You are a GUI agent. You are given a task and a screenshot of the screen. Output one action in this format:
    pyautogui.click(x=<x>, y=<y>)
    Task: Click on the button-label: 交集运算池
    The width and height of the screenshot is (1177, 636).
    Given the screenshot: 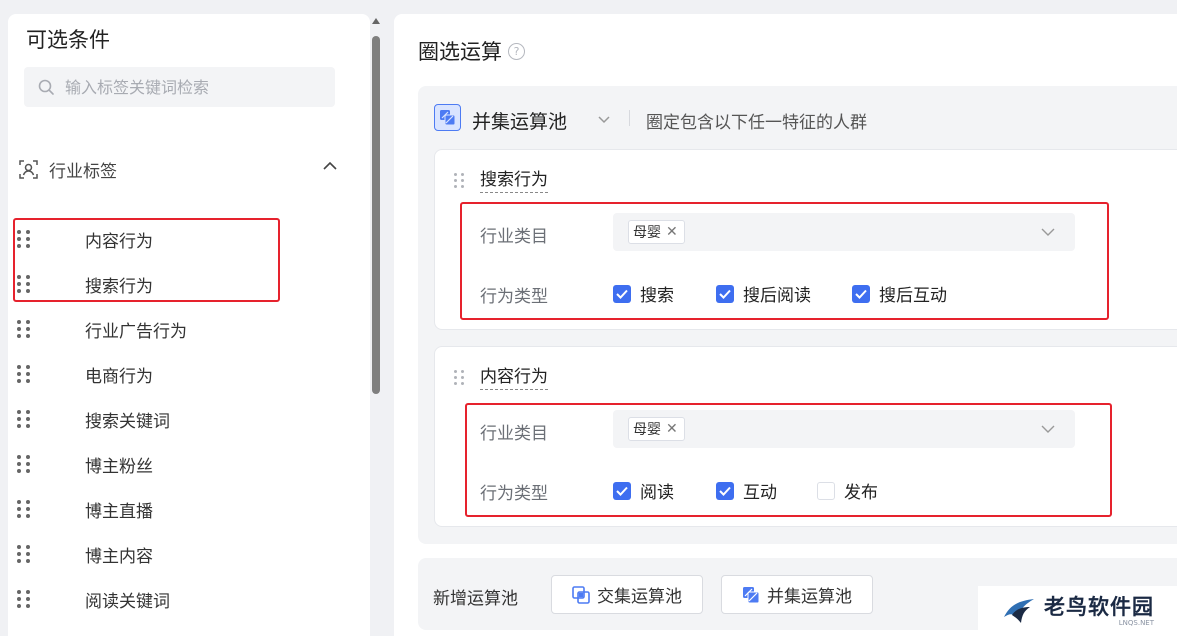 What is the action you would take?
    pyautogui.click(x=639, y=597)
    